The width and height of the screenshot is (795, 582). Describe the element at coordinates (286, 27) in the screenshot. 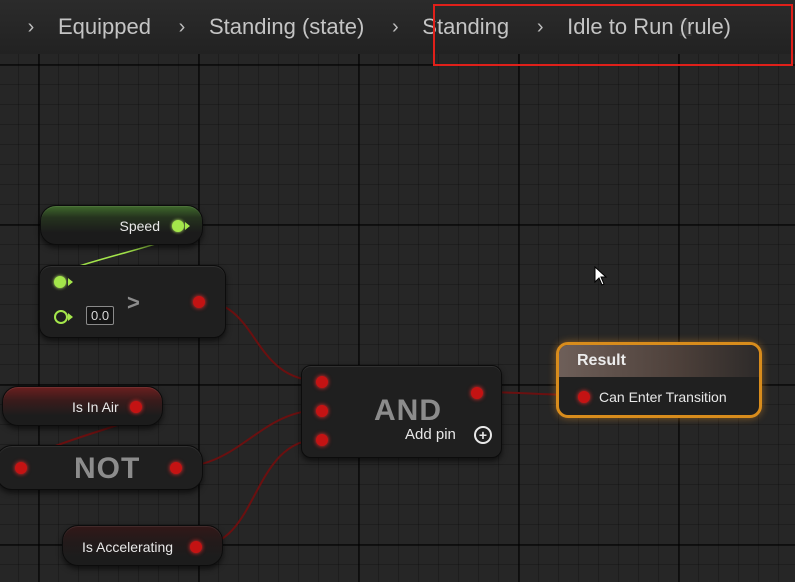

I see `breadcrumb-item-standing-state: Standing (state)` at that location.